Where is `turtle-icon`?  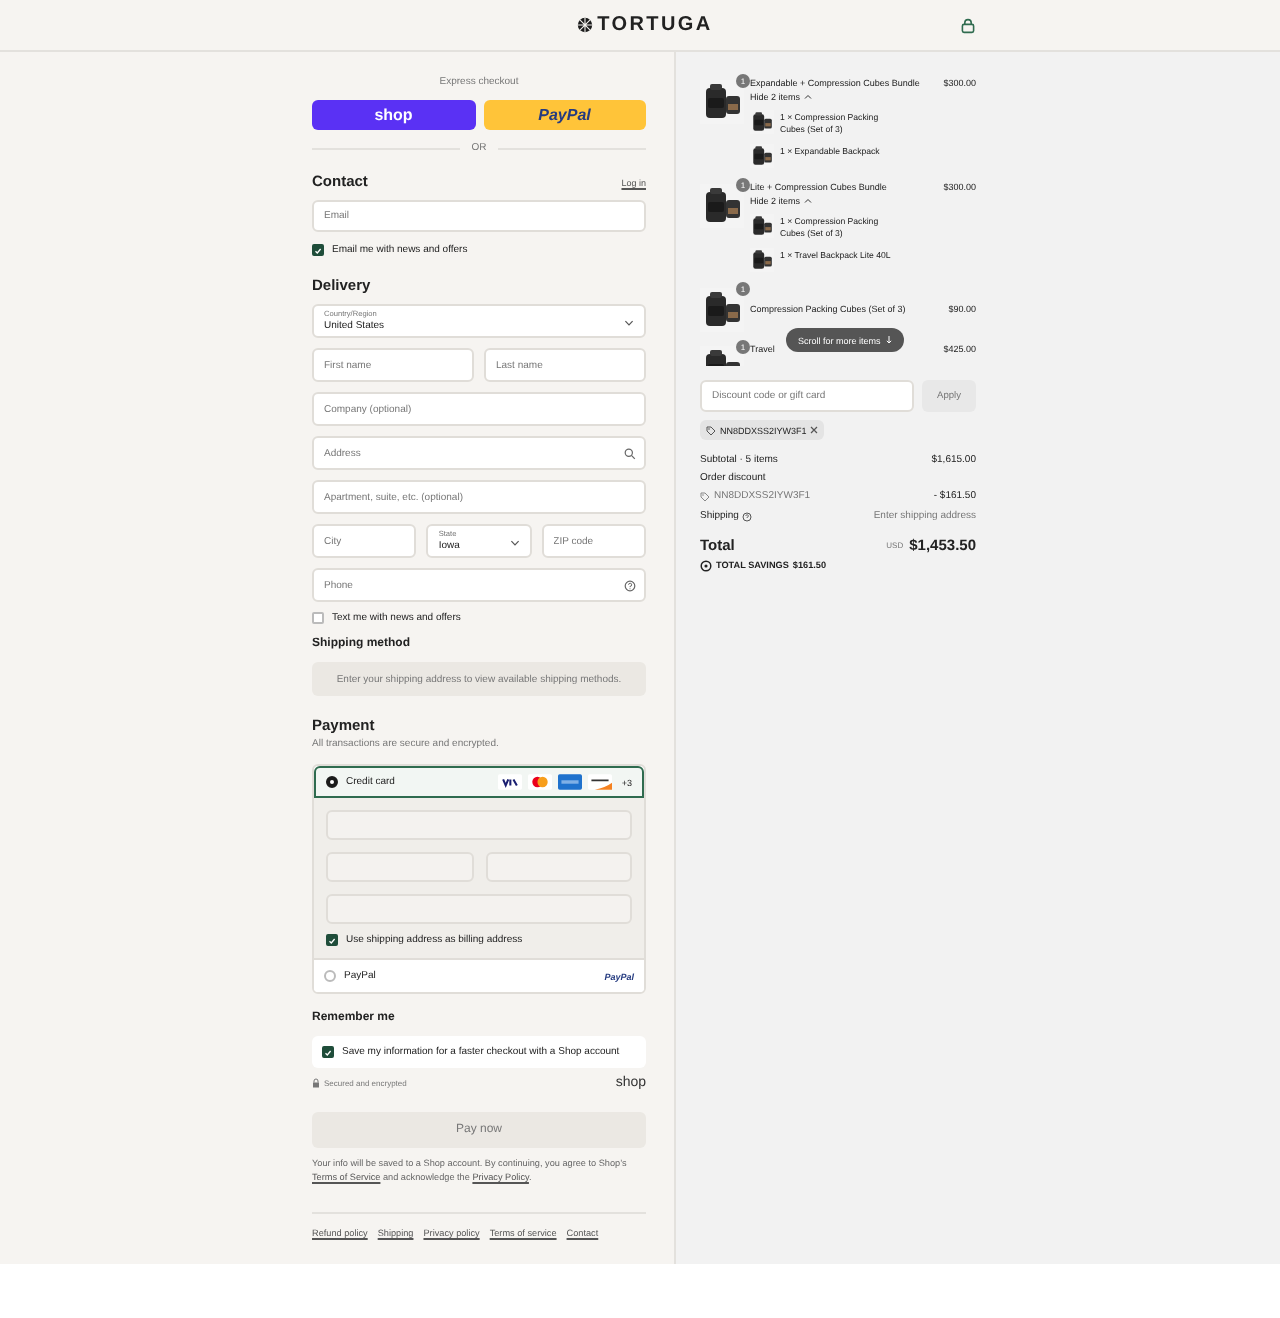
turtle-icon is located at coordinates (584, 25).